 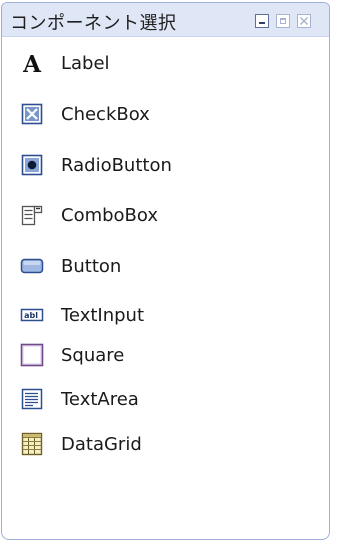 What do you see at coordinates (32, 399) in the screenshot?
I see `textarea-icon` at bounding box center [32, 399].